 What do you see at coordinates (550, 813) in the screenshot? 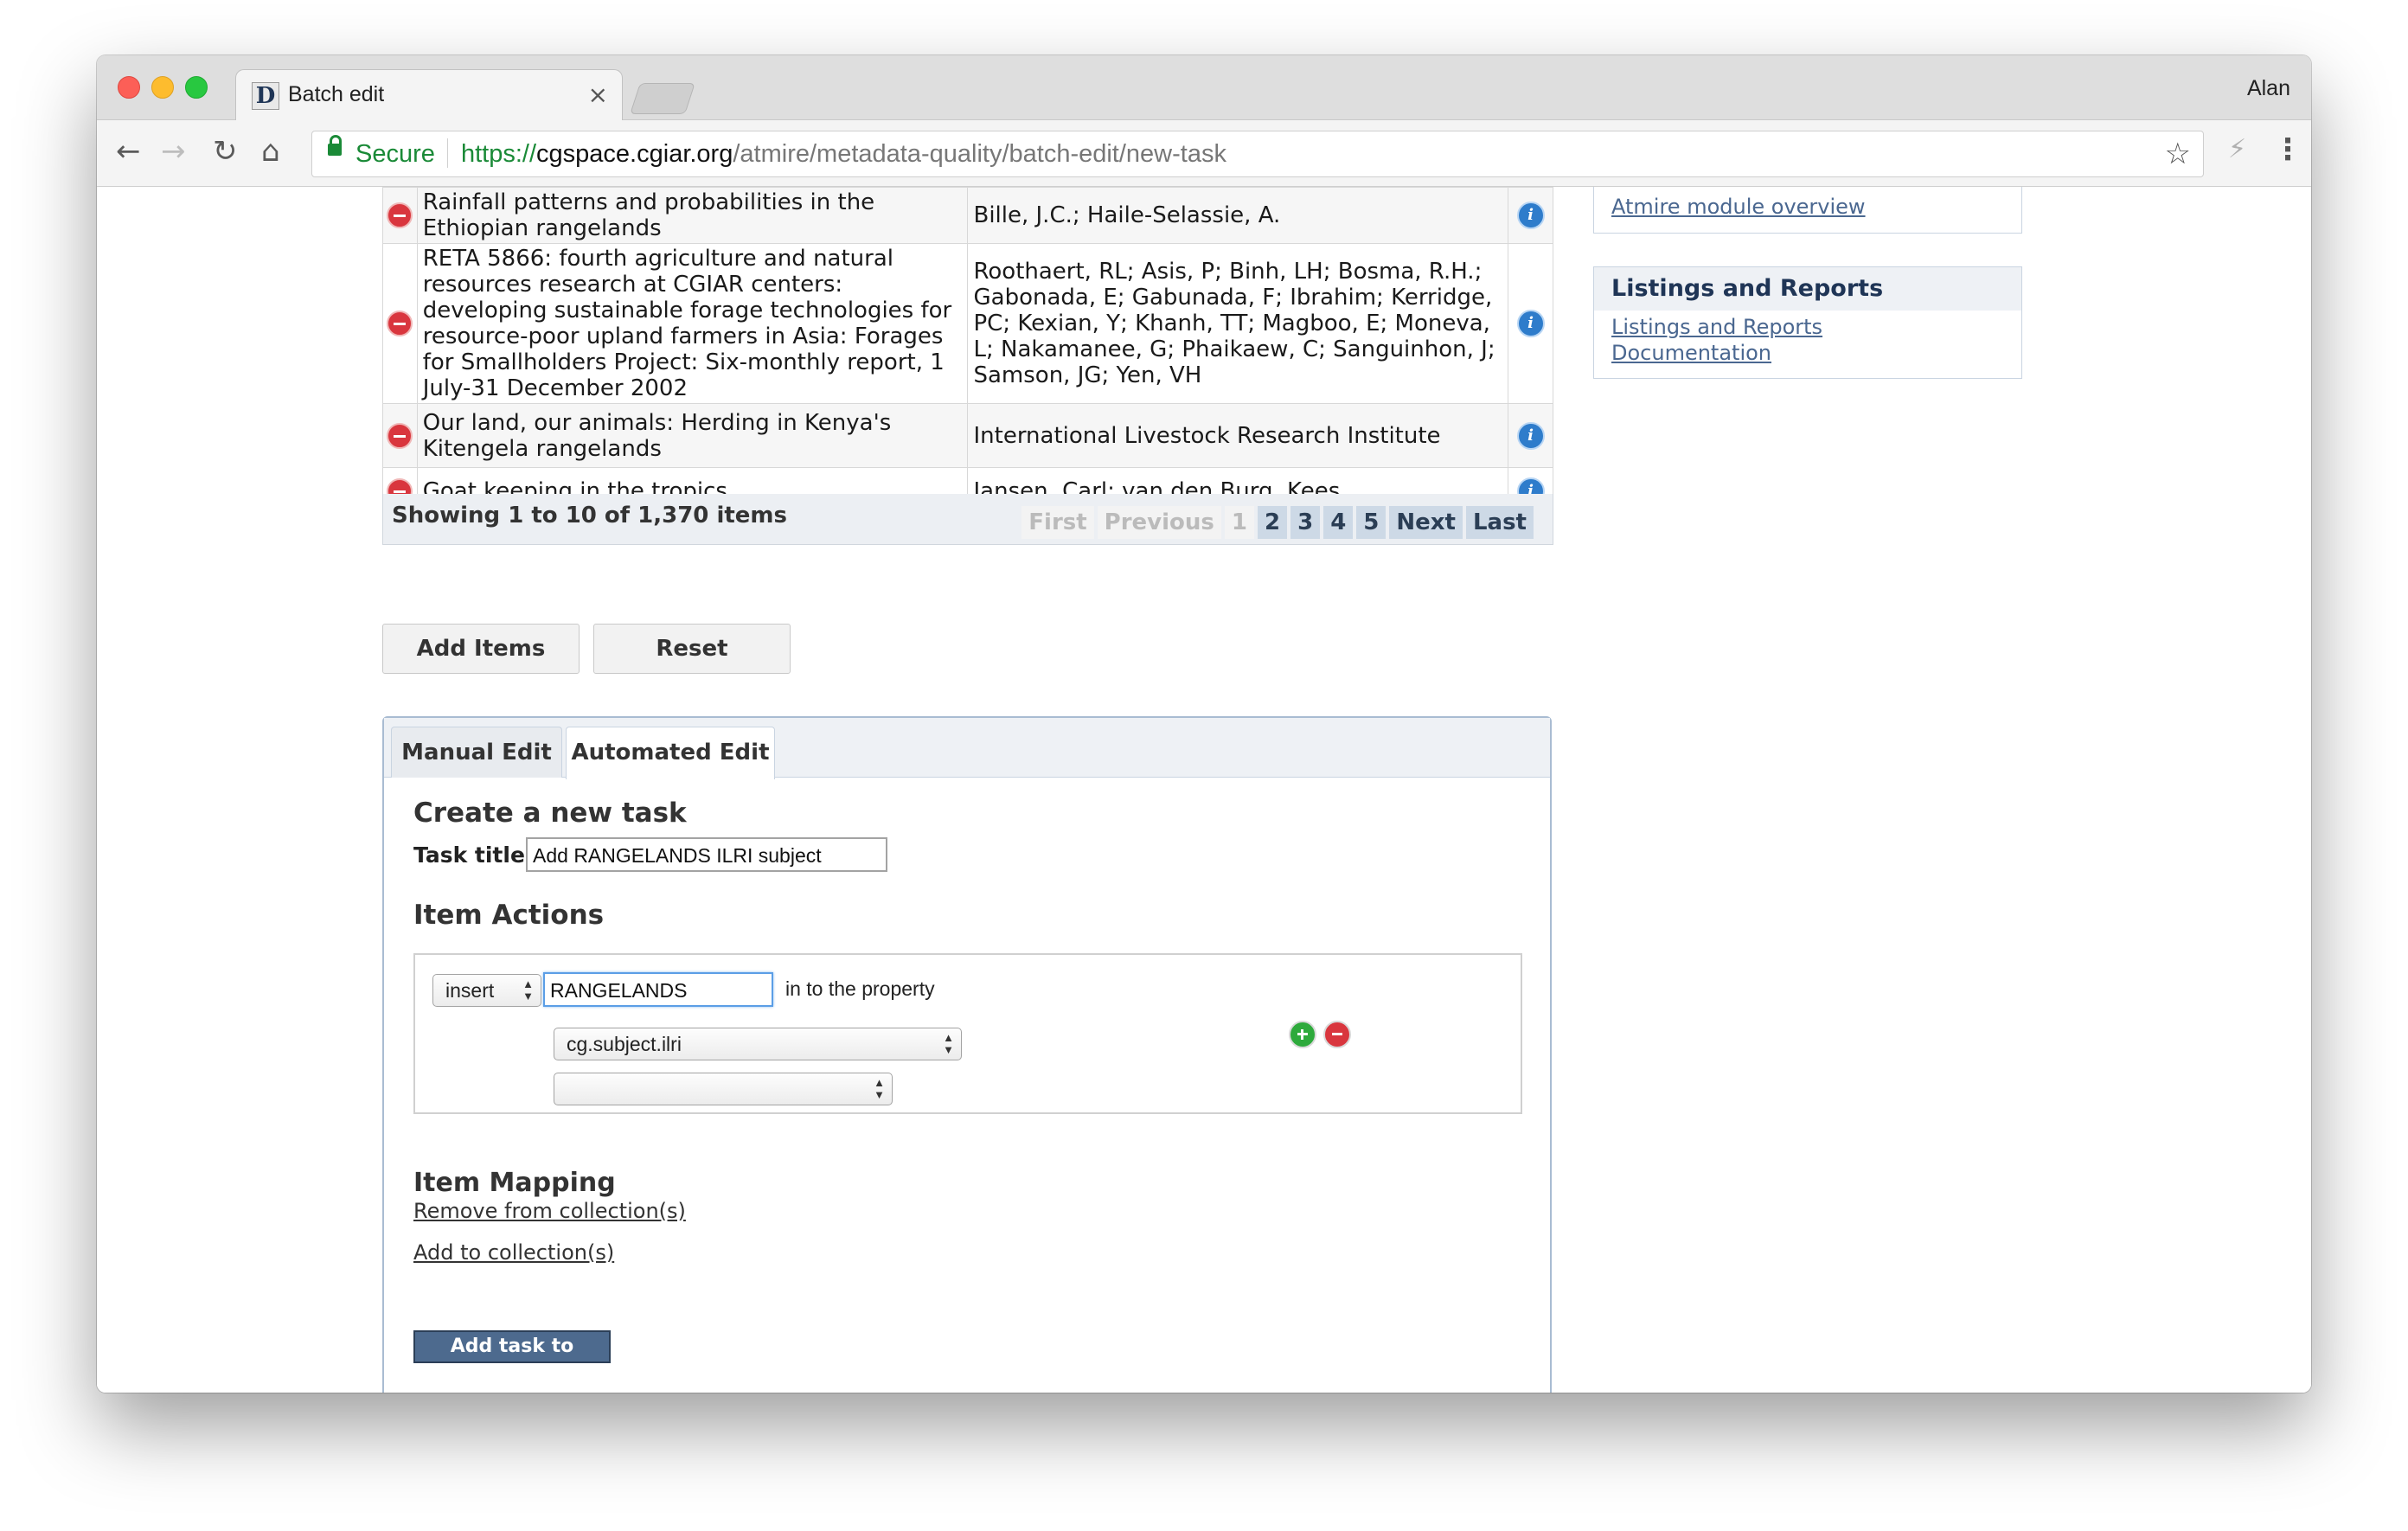
I see `create-task-heading: Create a new task` at bounding box center [550, 813].